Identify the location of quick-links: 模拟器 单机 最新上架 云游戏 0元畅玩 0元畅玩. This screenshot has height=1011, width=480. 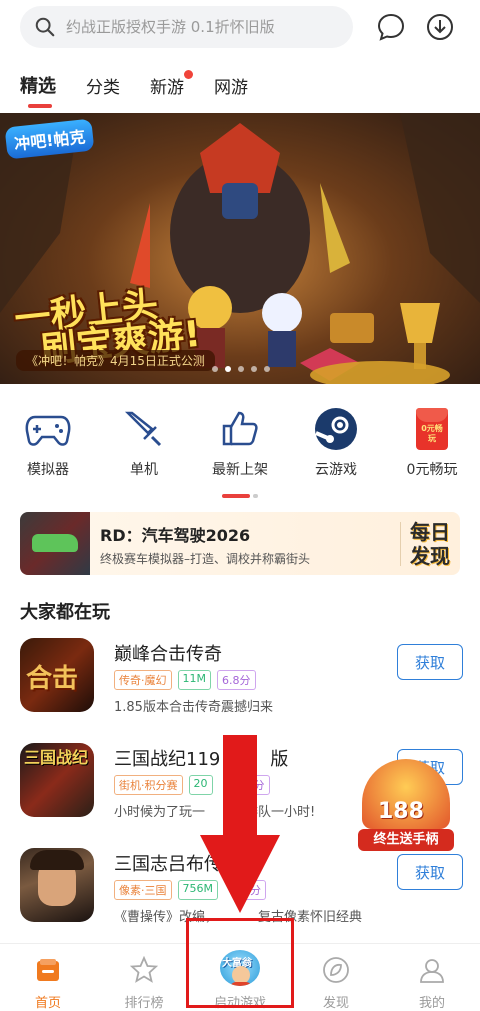
(240, 442).